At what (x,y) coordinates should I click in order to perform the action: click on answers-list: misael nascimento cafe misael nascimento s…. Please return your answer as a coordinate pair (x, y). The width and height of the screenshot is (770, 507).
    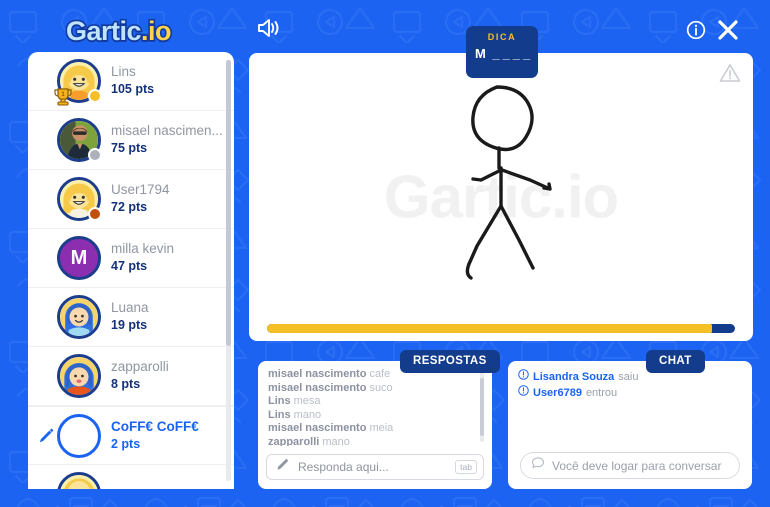
    Looking at the image, I should click on (377, 407).